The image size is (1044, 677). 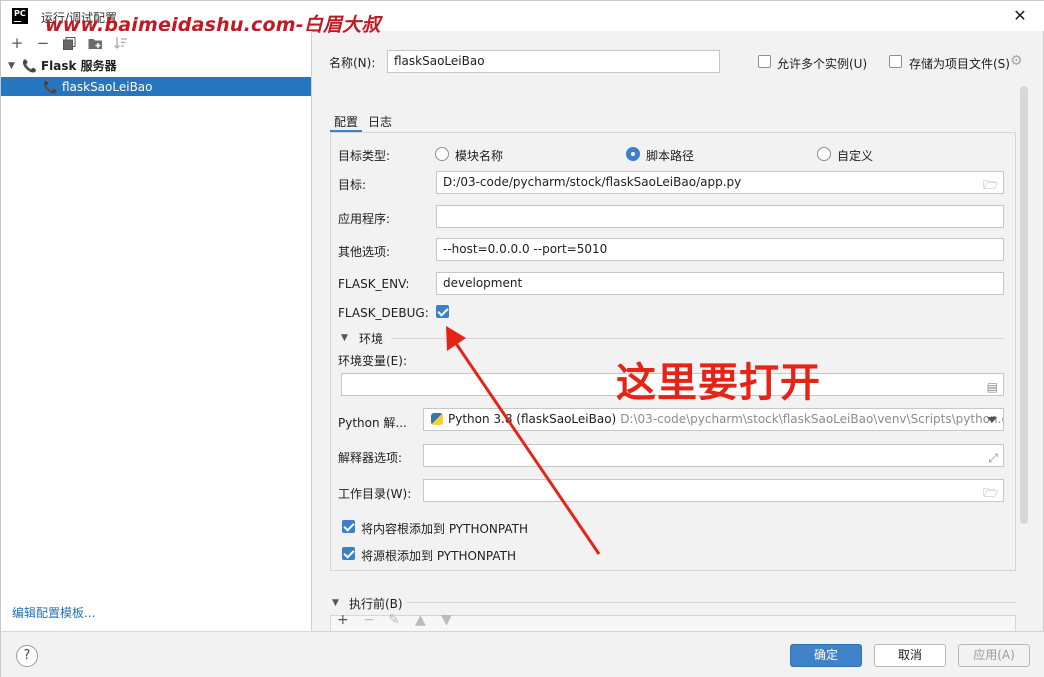 I want to click on workdir-input: 🗁, so click(x=713, y=490).